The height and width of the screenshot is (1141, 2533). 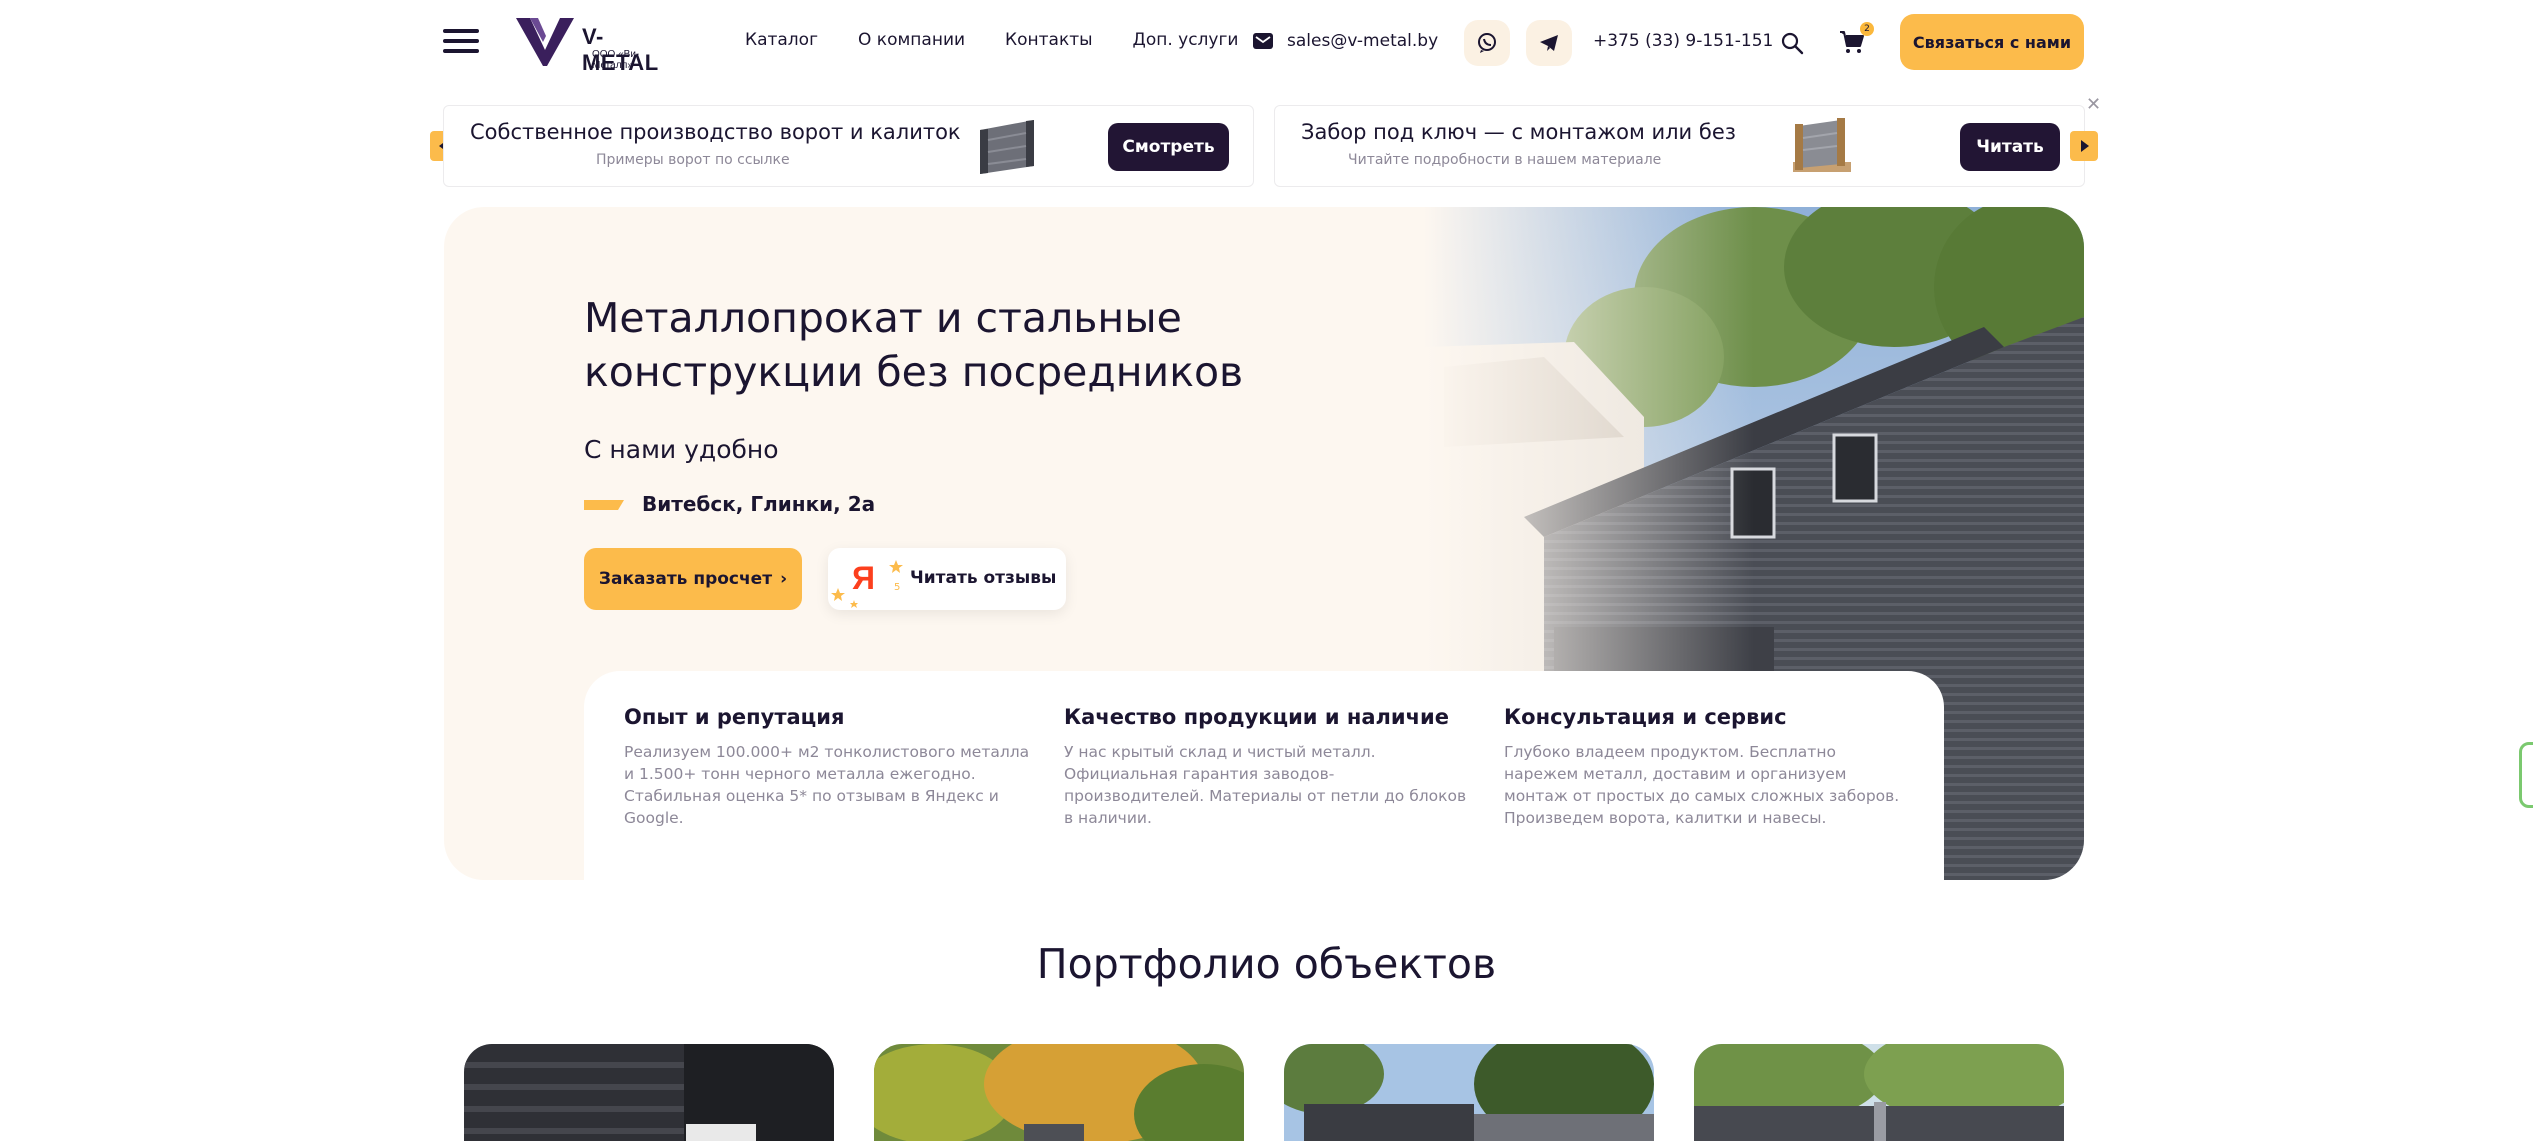 What do you see at coordinates (1256, 717) in the screenshot?
I see `feature-title: Качество продукции и наличие` at bounding box center [1256, 717].